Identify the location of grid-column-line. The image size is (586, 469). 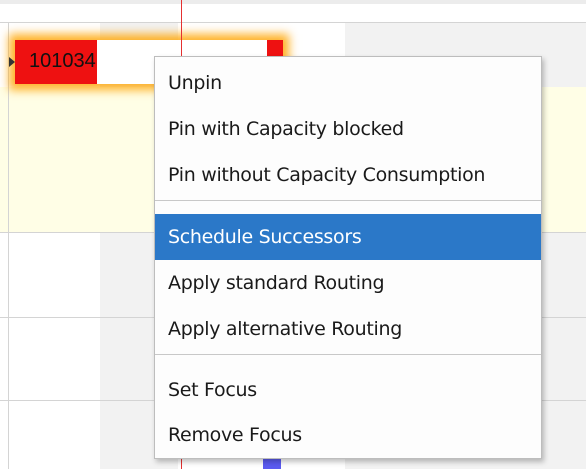
(8, 245).